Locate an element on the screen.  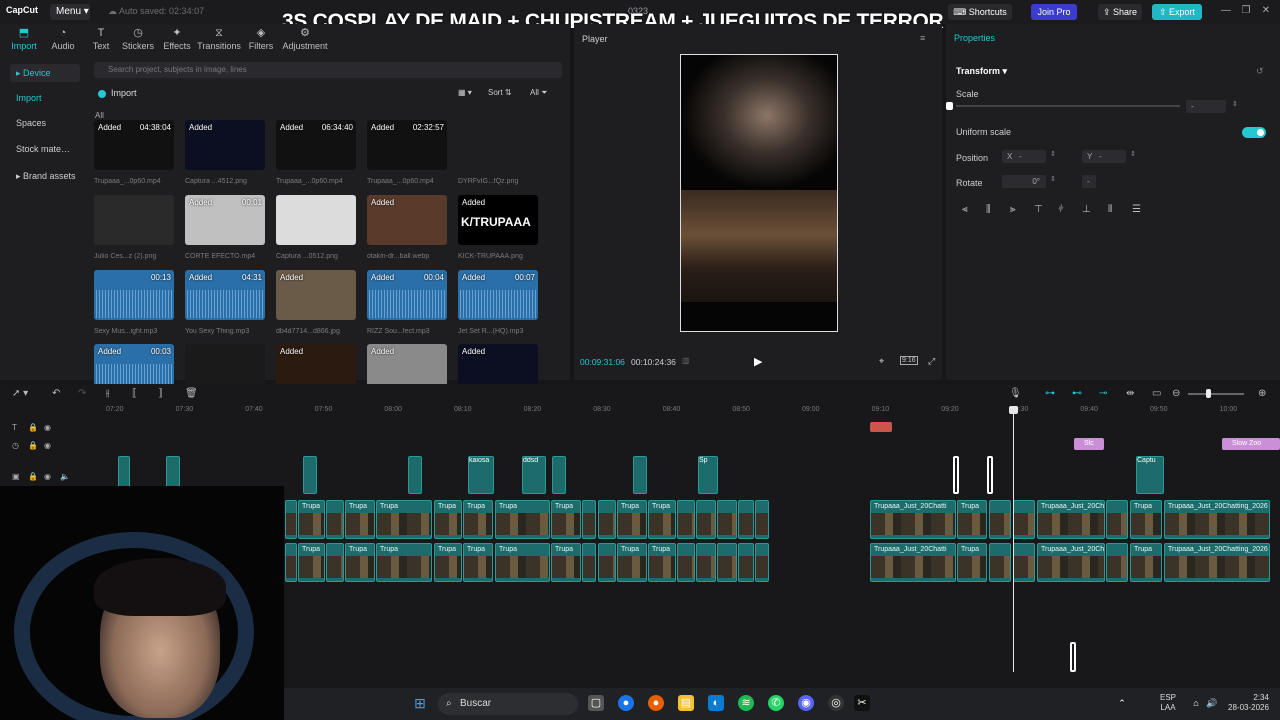
media-tile: 00:13 is located at coordinates (134, 295).